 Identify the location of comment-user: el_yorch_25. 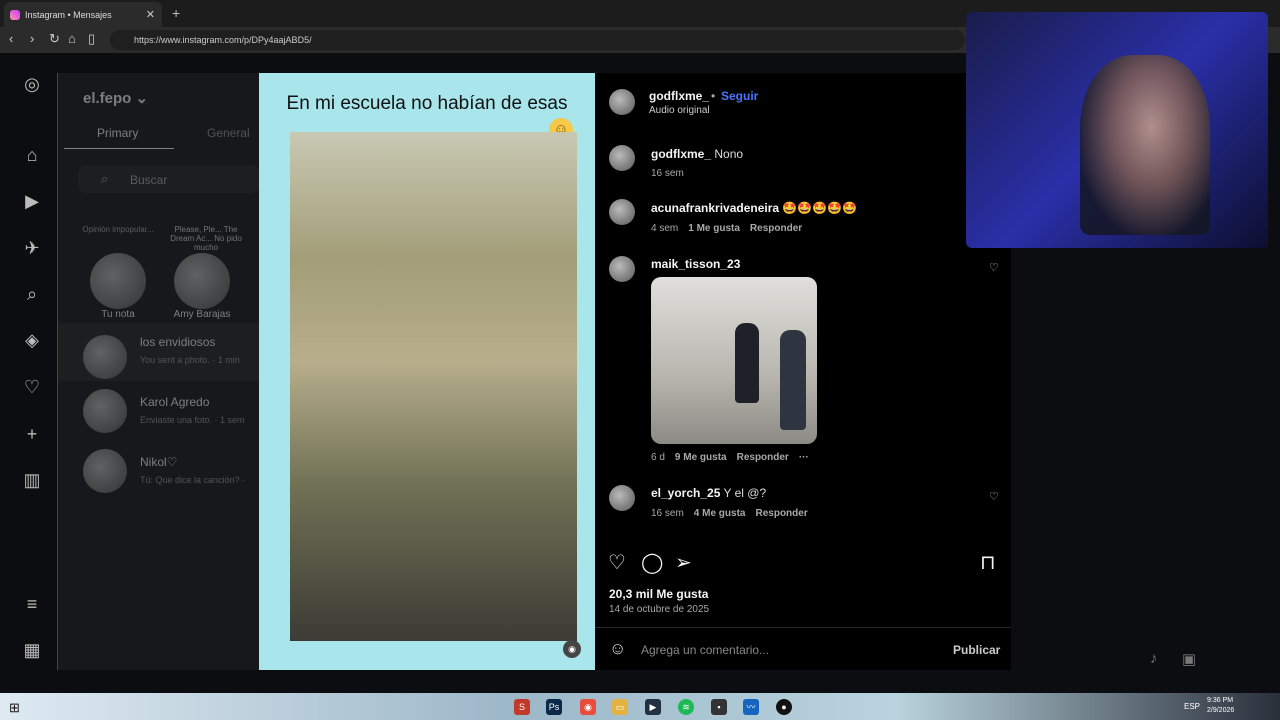
(685, 493).